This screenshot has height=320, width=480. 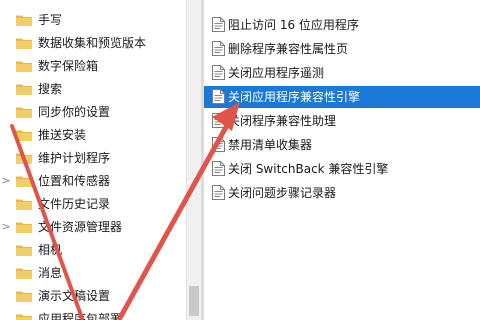 I want to click on tree-item-label: 手写, so click(x=50, y=20).